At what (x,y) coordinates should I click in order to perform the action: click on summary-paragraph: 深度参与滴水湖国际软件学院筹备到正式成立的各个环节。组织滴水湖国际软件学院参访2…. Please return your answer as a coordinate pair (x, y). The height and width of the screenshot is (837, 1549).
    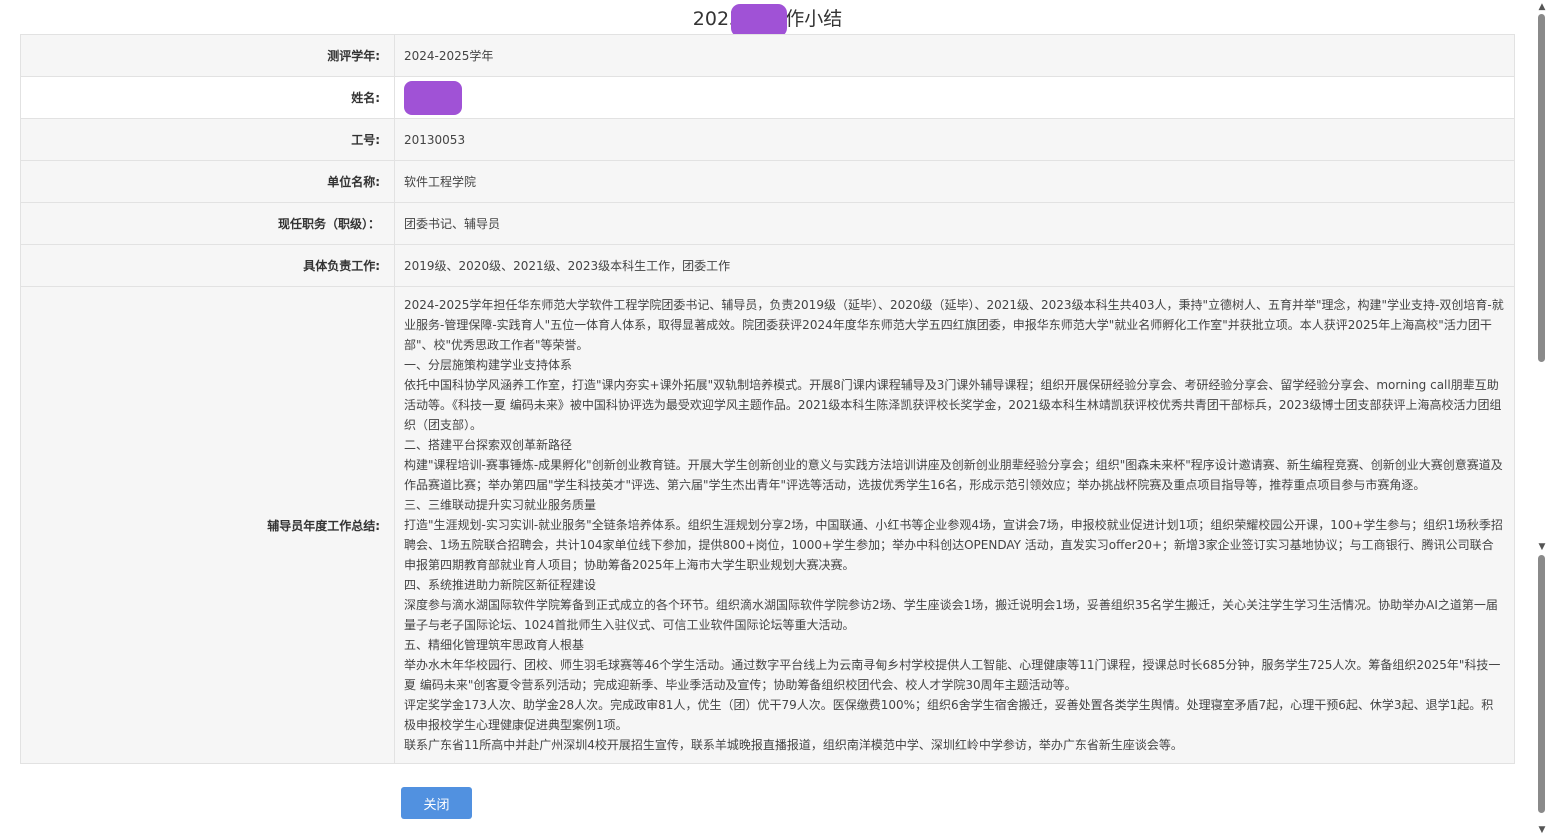
    Looking at the image, I should click on (951, 615).